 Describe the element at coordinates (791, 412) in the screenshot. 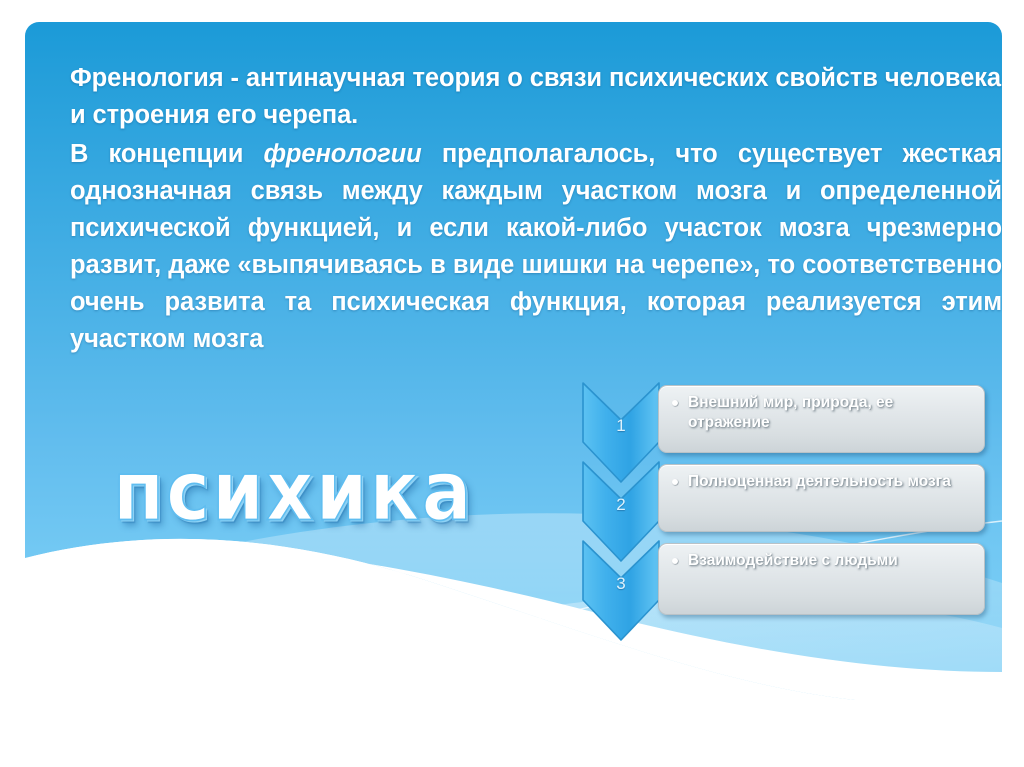

I see `chevron-callout-label-1: Внешний мир, природа, ее отражение` at that location.